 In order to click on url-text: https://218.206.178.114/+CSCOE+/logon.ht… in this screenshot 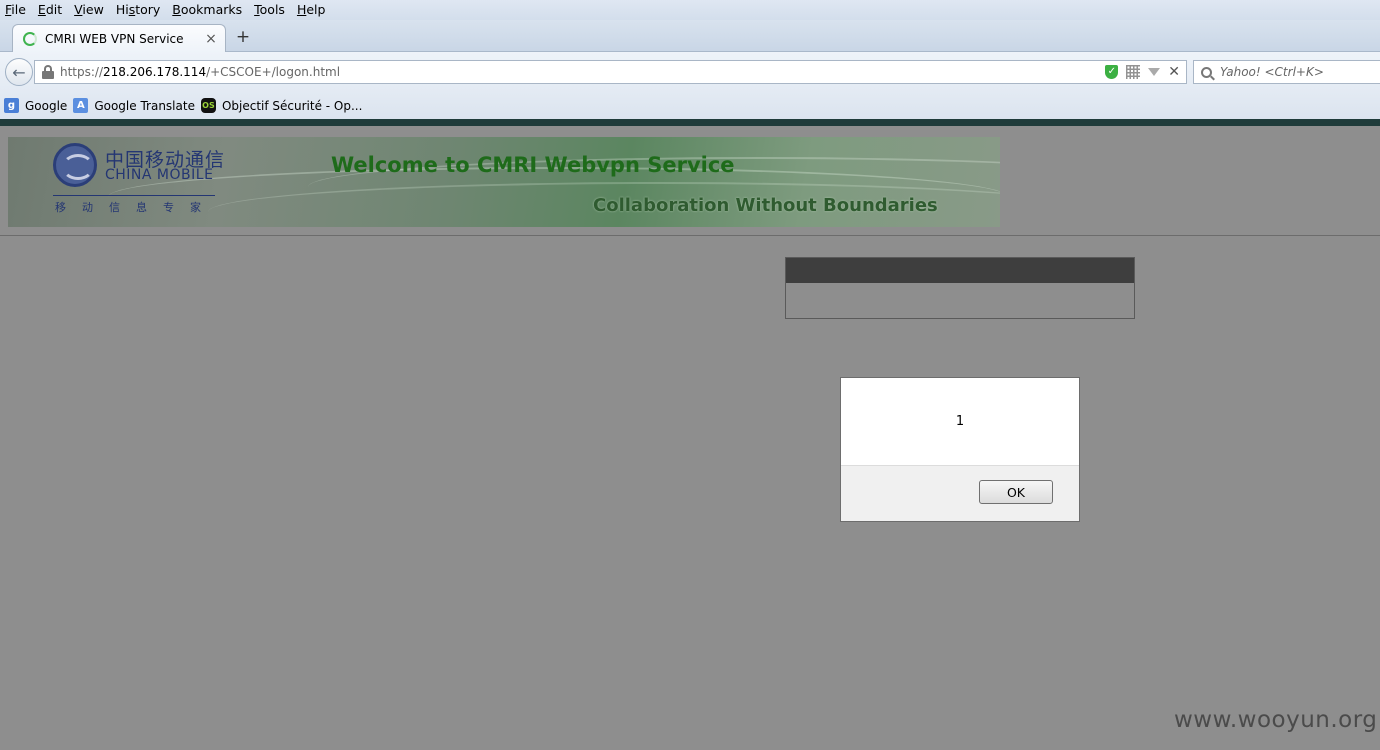, I will do `click(582, 72)`.